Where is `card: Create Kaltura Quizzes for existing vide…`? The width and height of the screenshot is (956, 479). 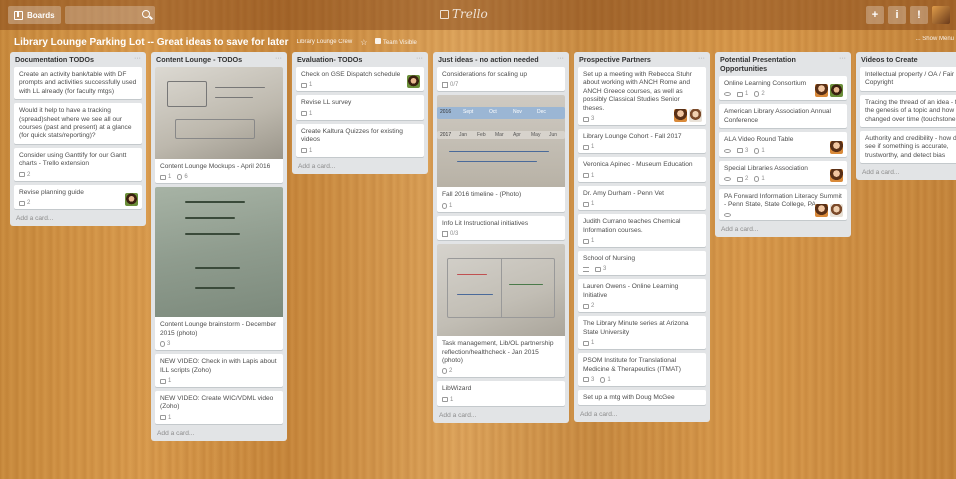
card: Create Kaltura Quizzes for existing vide… is located at coordinates (360, 140).